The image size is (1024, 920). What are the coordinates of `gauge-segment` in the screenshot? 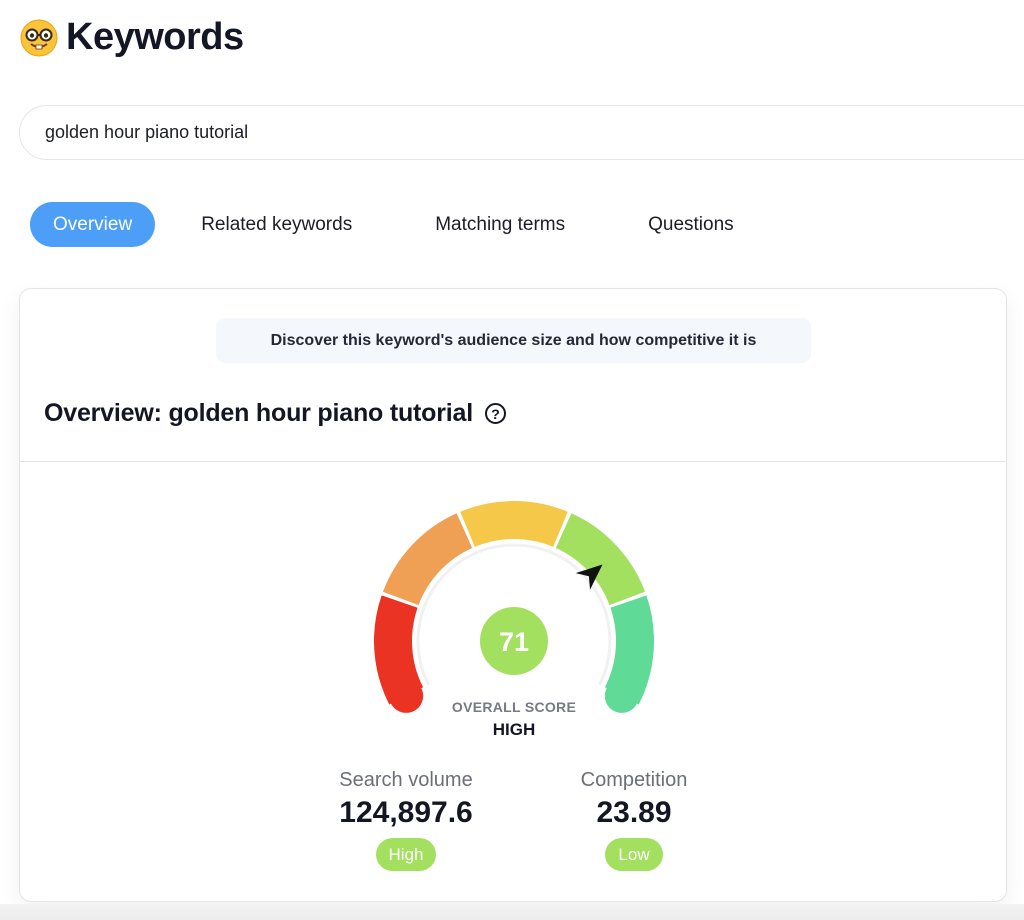 It's located at (514, 524).